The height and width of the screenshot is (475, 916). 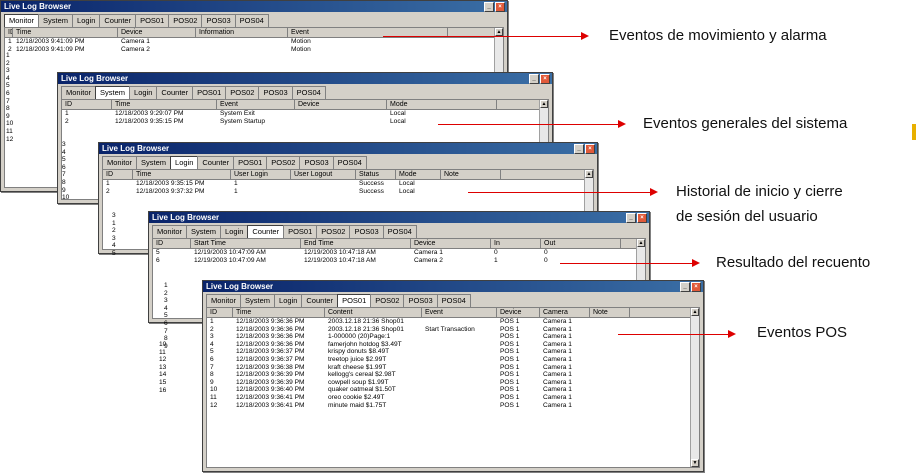 What do you see at coordinates (695, 463) in the screenshot?
I see `scroll-down-icon: ▼` at bounding box center [695, 463].